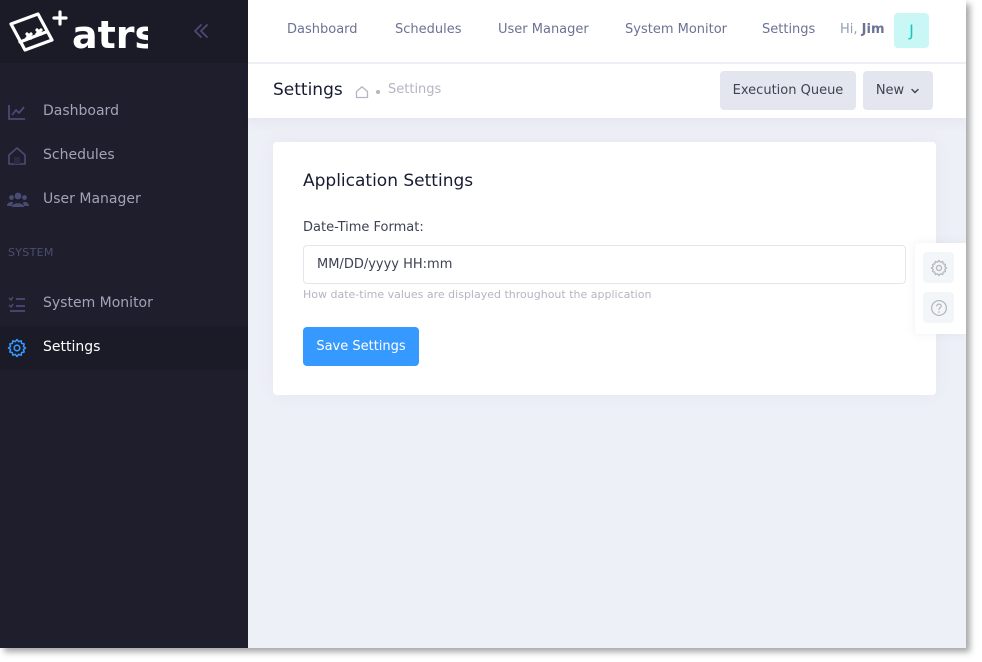  Describe the element at coordinates (31, 252) in the screenshot. I see `sidebar-section-label: SYSTEM` at that location.